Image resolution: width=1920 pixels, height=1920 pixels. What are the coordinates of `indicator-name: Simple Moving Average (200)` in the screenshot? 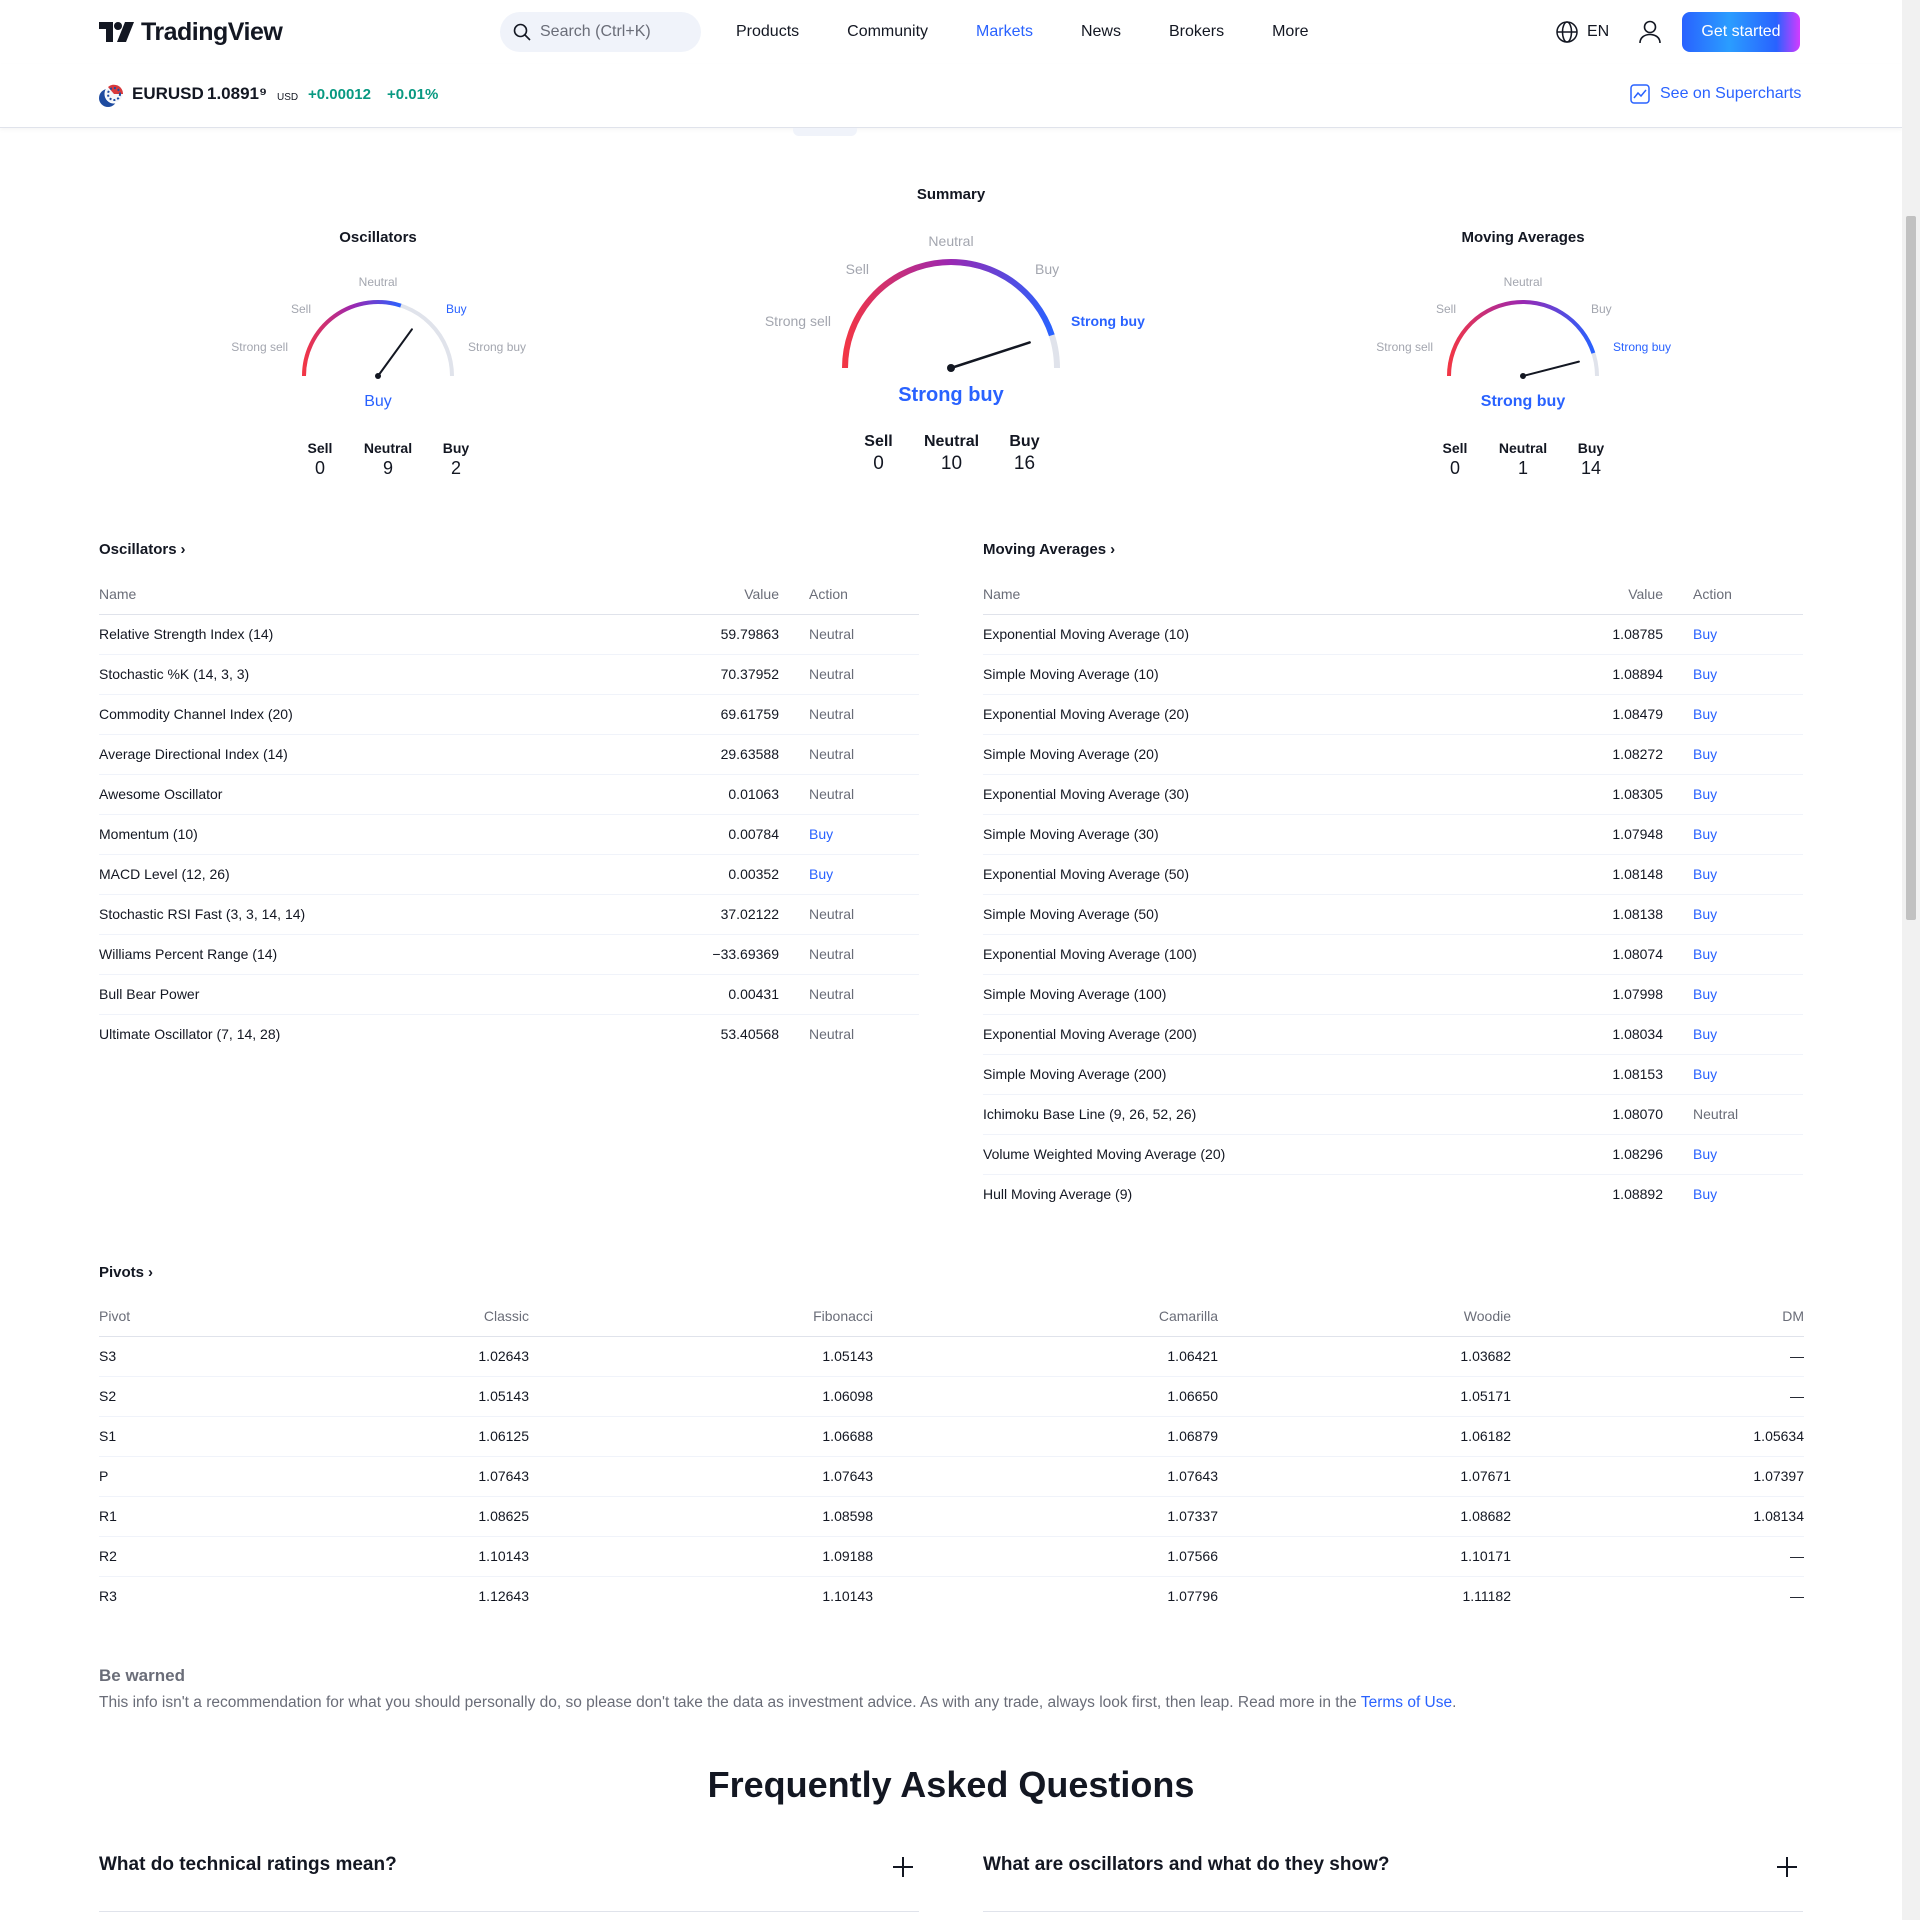 It's located at (1263, 1074).